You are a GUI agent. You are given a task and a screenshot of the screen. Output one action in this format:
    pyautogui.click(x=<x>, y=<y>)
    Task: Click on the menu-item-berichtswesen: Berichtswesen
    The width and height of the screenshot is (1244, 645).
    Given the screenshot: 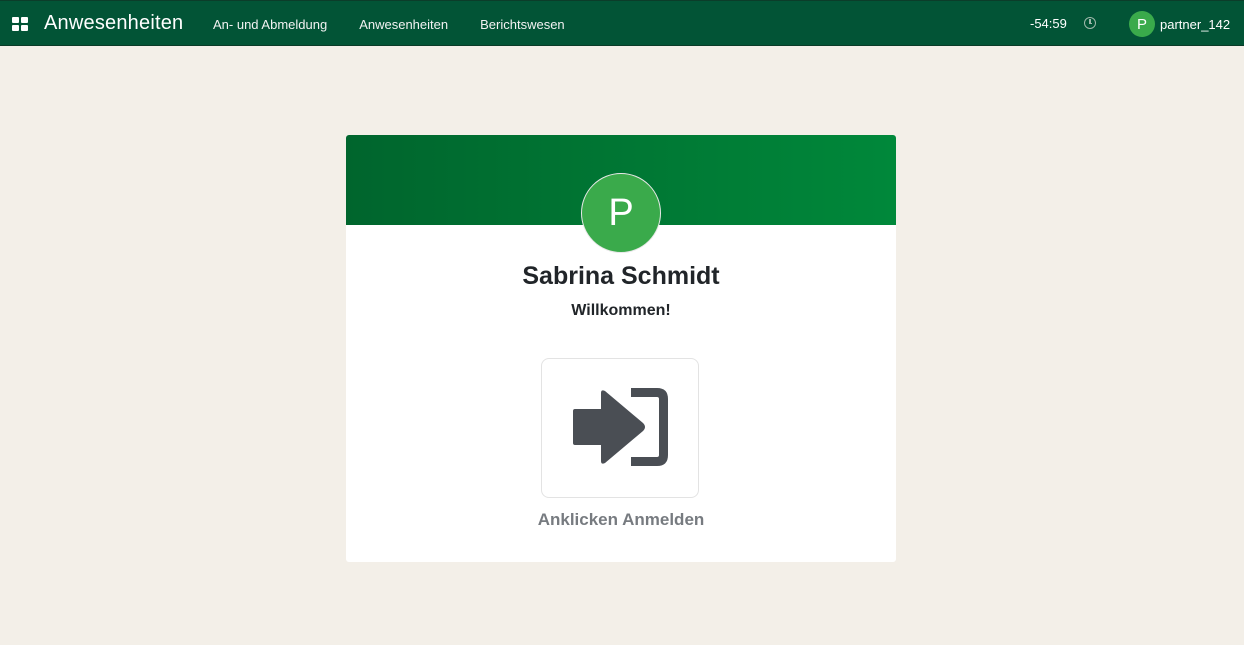 What is the action you would take?
    pyautogui.click(x=522, y=24)
    